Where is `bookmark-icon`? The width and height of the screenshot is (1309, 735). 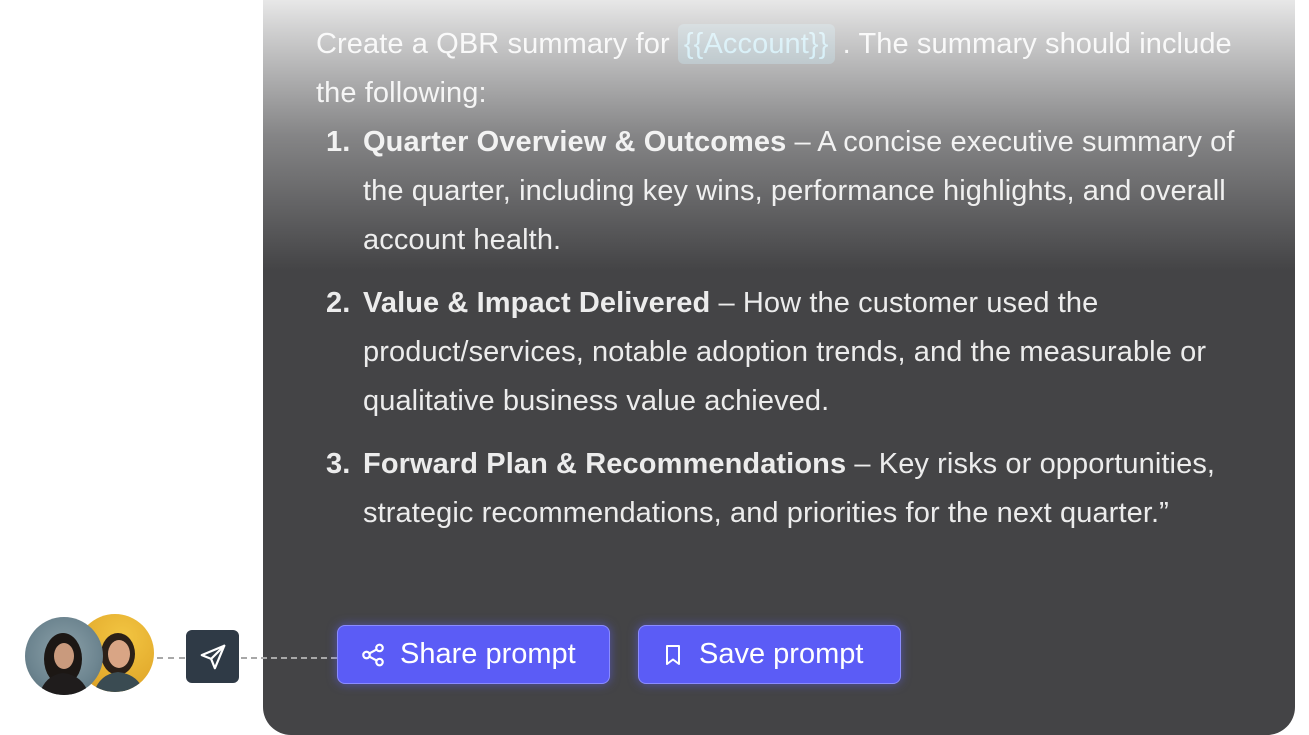 bookmark-icon is located at coordinates (673, 654).